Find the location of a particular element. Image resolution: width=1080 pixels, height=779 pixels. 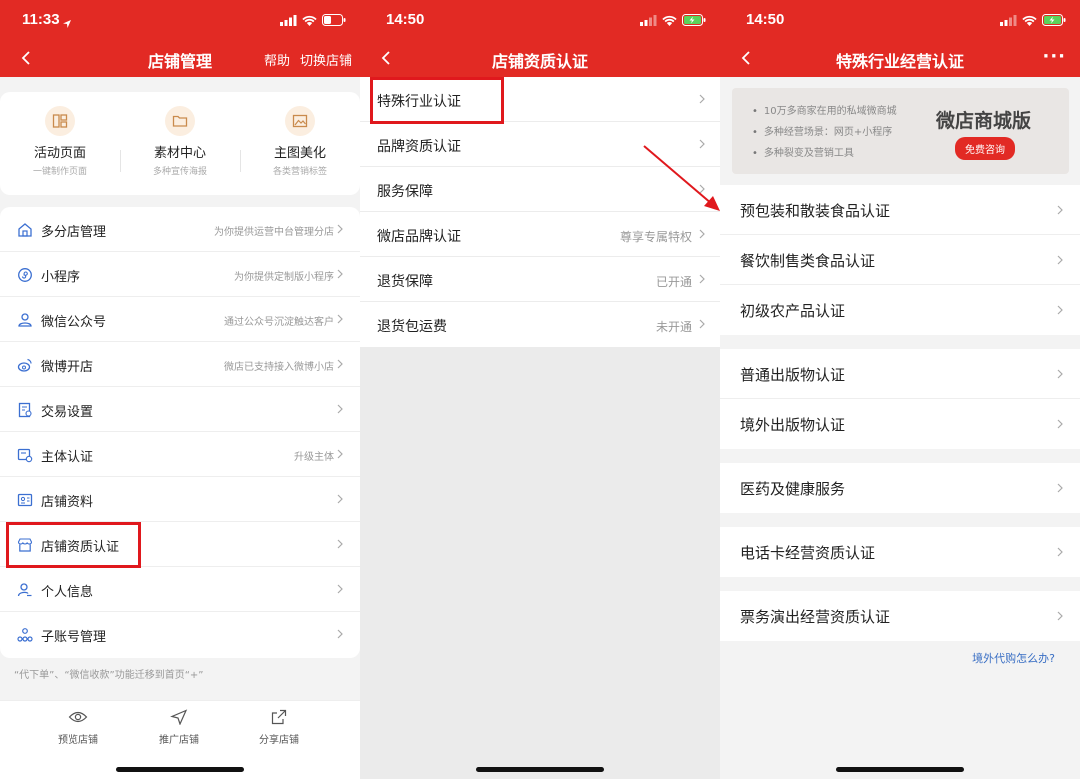

cert-group-food: 预包装和散装食品认证 餐饮制售类食品认证 初级农产品认证 is located at coordinates (900, 260).